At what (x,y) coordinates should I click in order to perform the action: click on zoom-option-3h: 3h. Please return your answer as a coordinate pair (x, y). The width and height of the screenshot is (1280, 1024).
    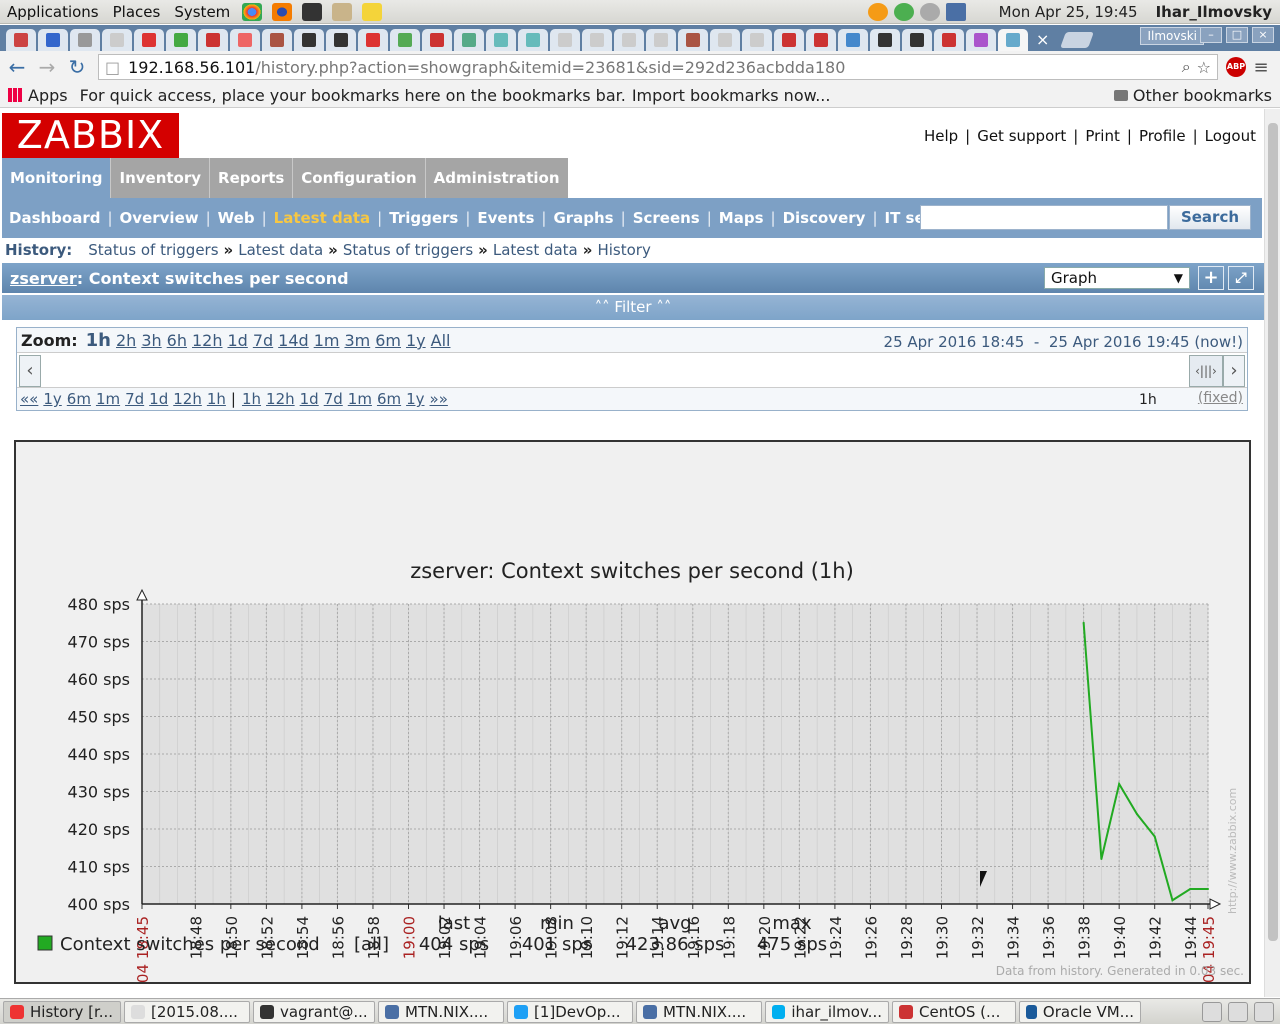
    Looking at the image, I should click on (151, 340).